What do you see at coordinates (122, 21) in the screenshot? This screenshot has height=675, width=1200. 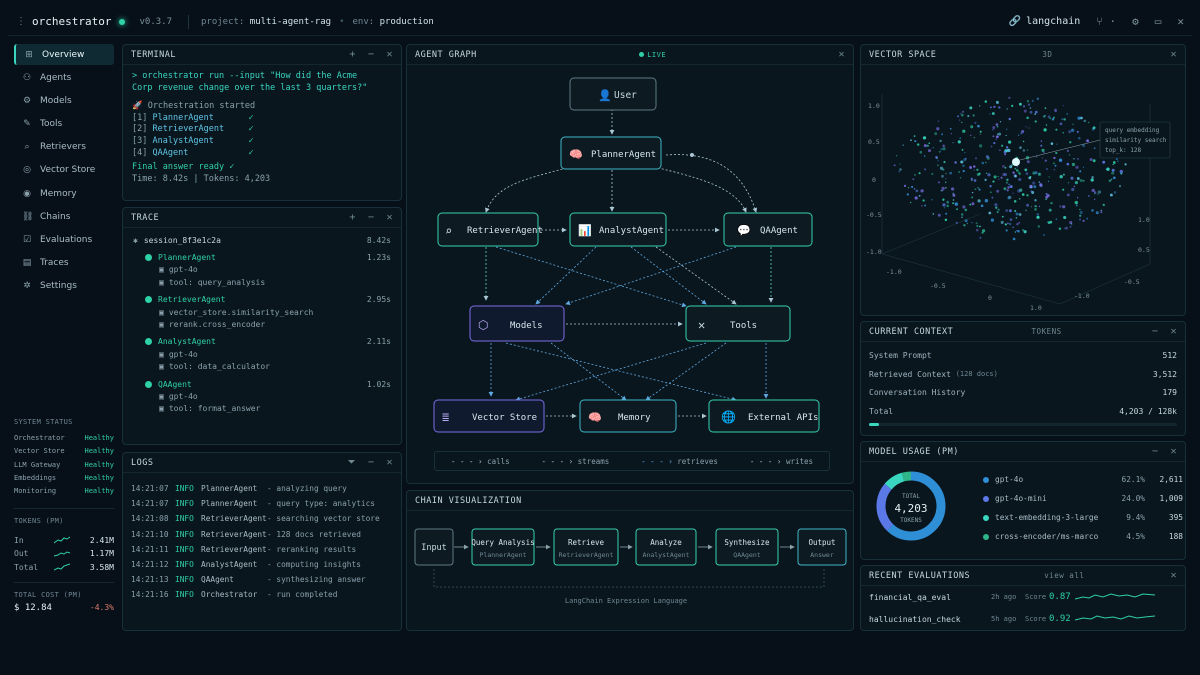 I see `status-dot` at bounding box center [122, 21].